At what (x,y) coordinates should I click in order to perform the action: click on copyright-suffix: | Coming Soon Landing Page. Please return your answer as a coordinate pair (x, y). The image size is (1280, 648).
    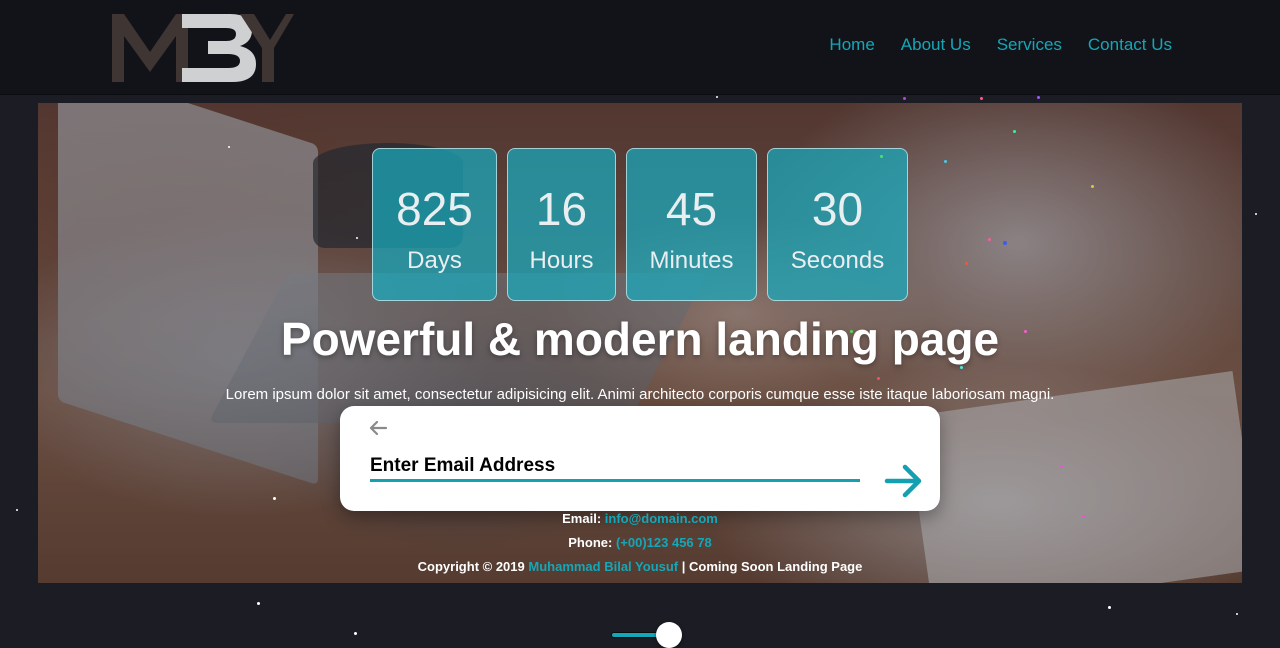
    Looking at the image, I should click on (772, 566).